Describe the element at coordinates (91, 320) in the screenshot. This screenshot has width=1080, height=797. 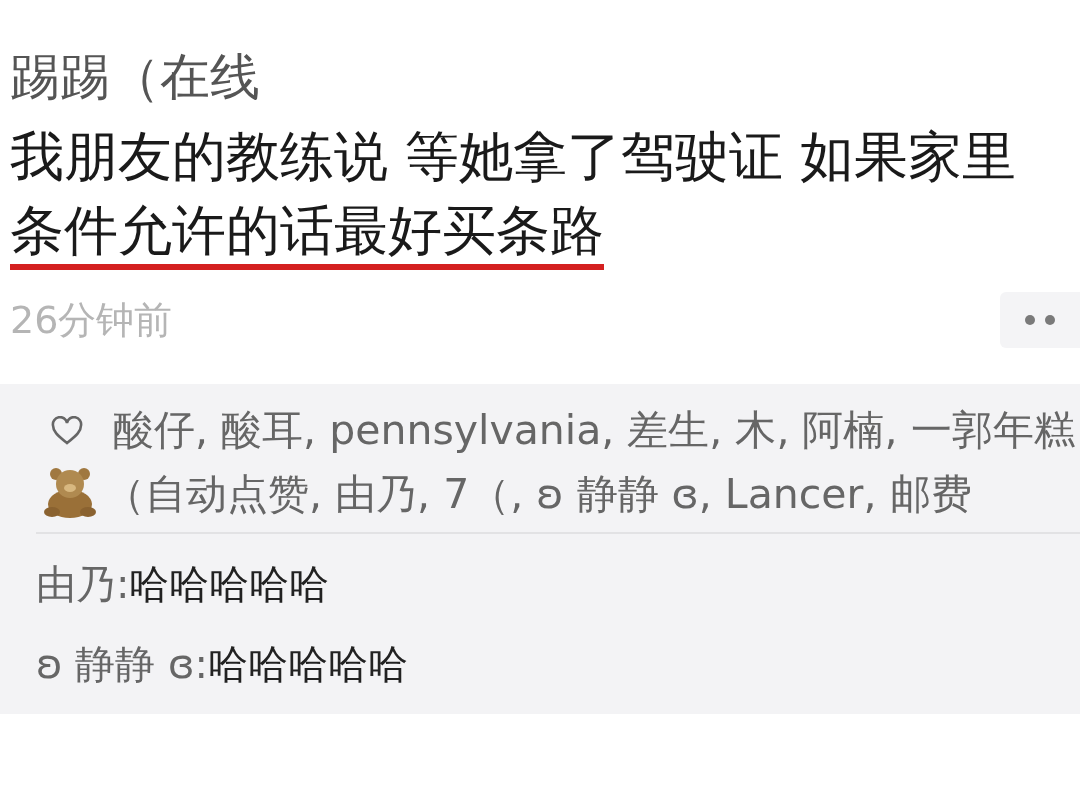
I see `post-time: 26分钟前` at that location.